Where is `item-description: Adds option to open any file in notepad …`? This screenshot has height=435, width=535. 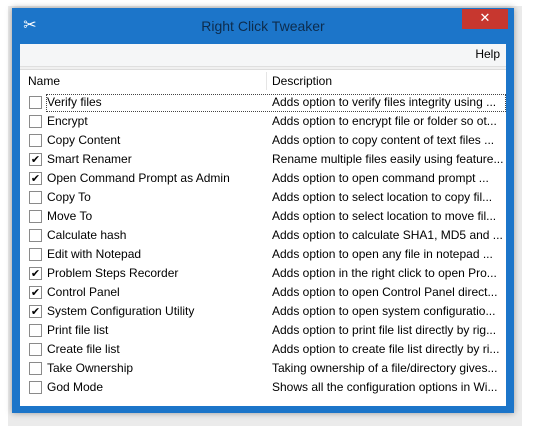
item-description: Adds option to open any file in notepad … is located at coordinates (382, 254).